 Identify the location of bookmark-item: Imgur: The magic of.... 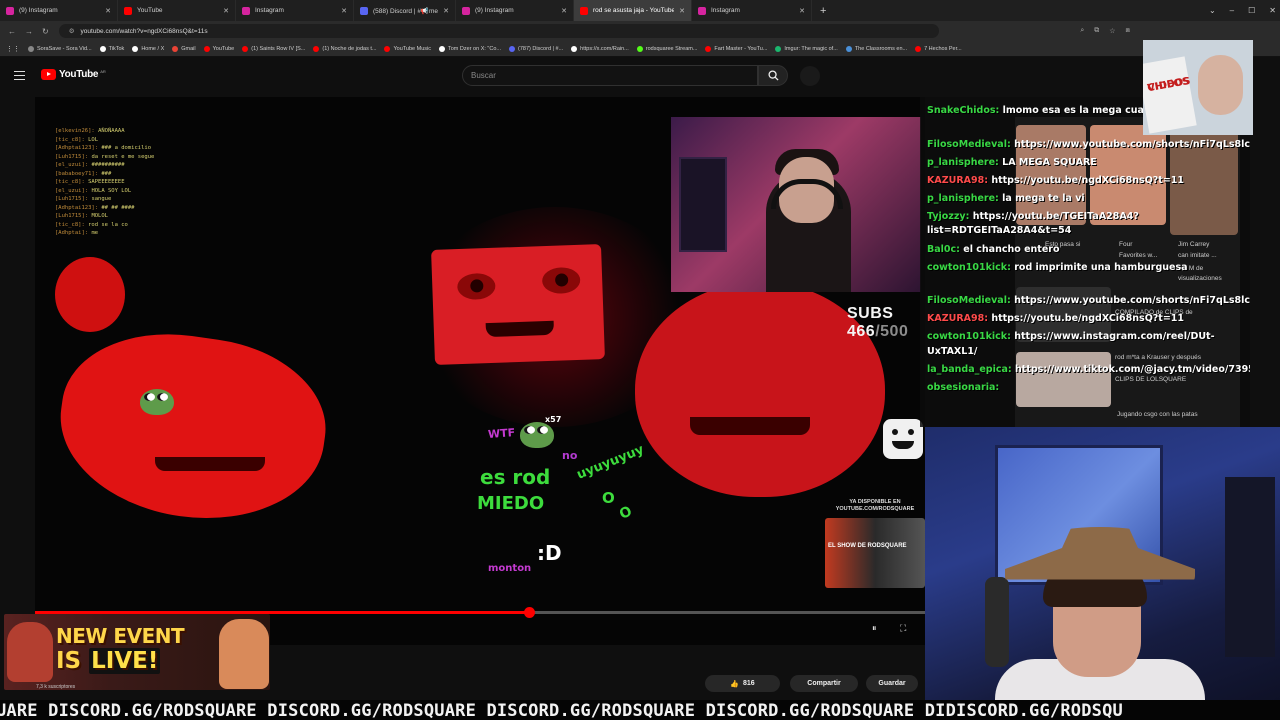
(806, 48).